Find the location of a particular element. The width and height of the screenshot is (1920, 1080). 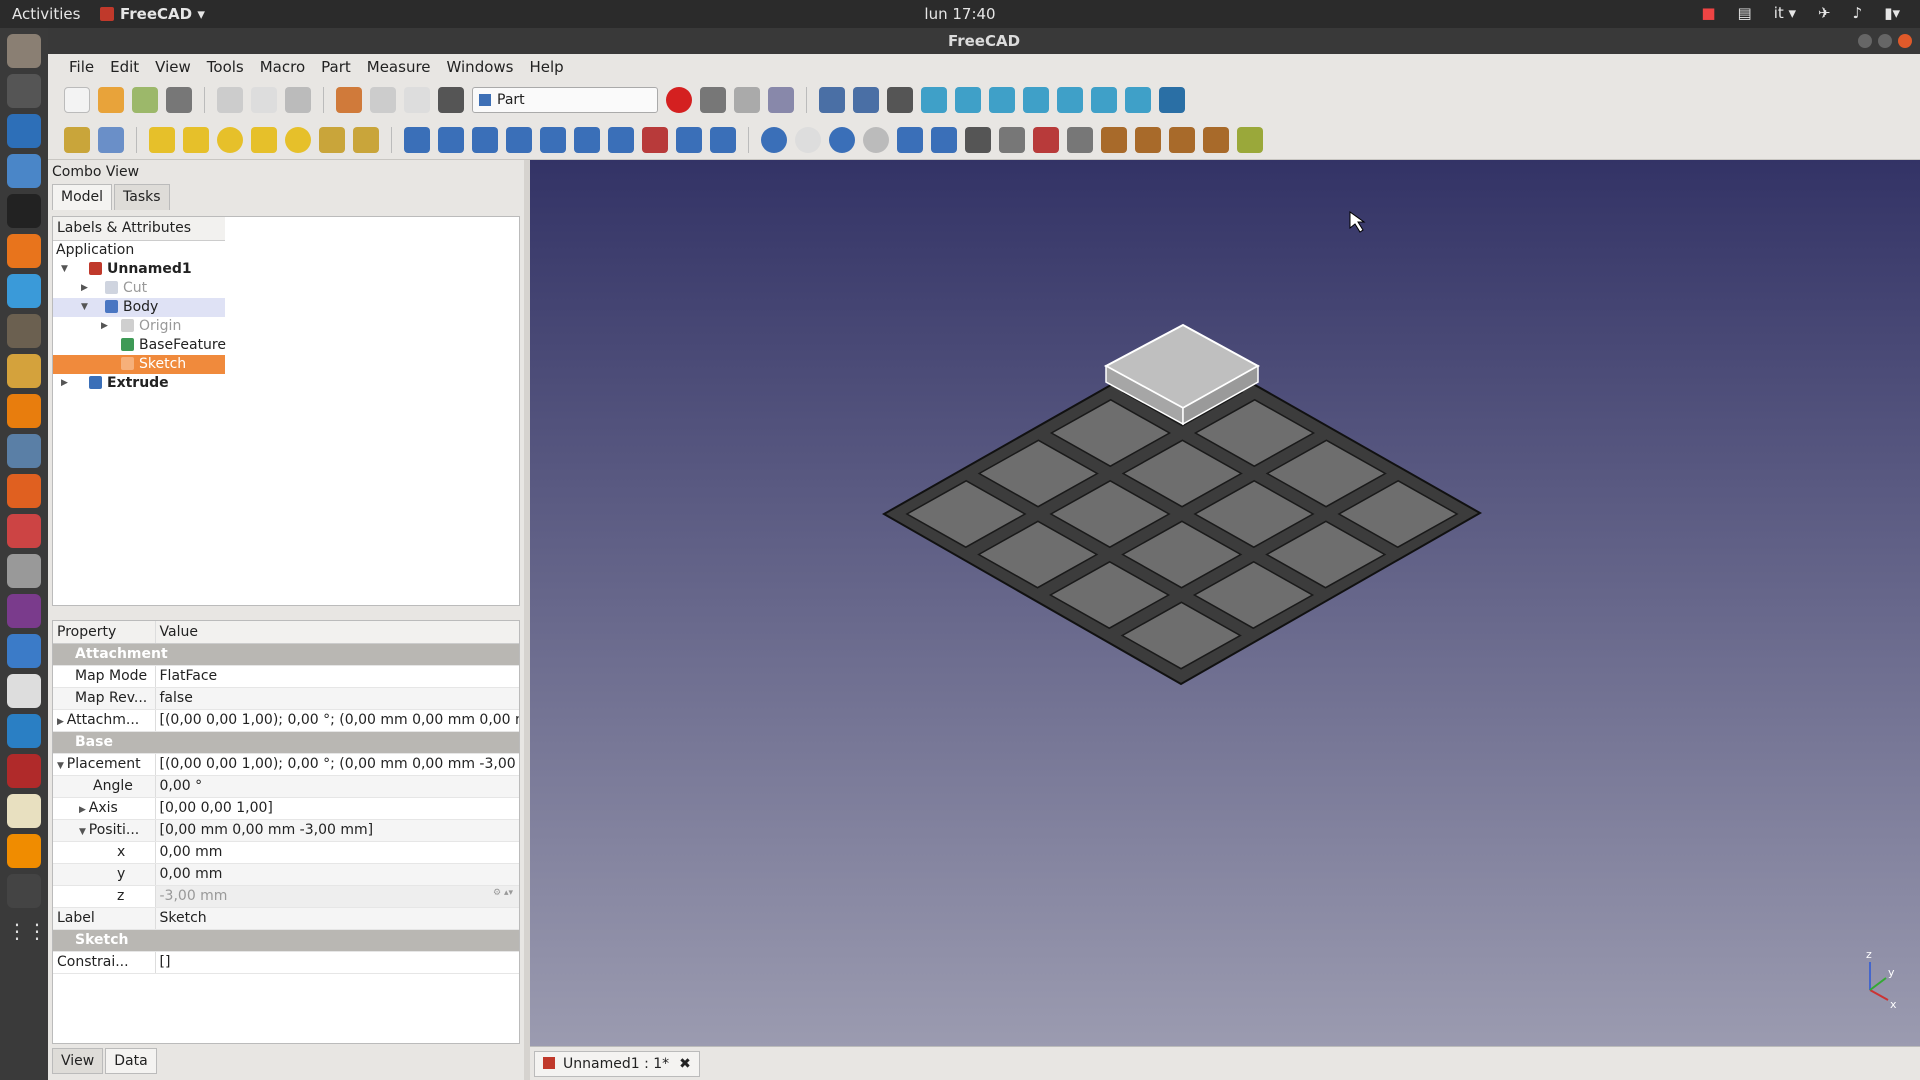

prop-placement-key: ▼ Placement is located at coordinates (104, 764).